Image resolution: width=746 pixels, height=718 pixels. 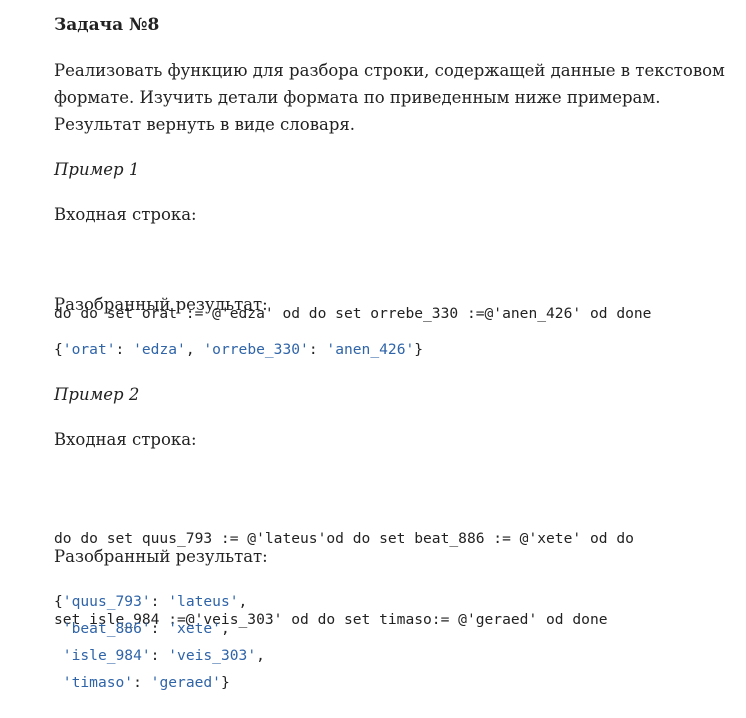 I want to click on string-literal: 'isle_984', so click(x=106, y=655).